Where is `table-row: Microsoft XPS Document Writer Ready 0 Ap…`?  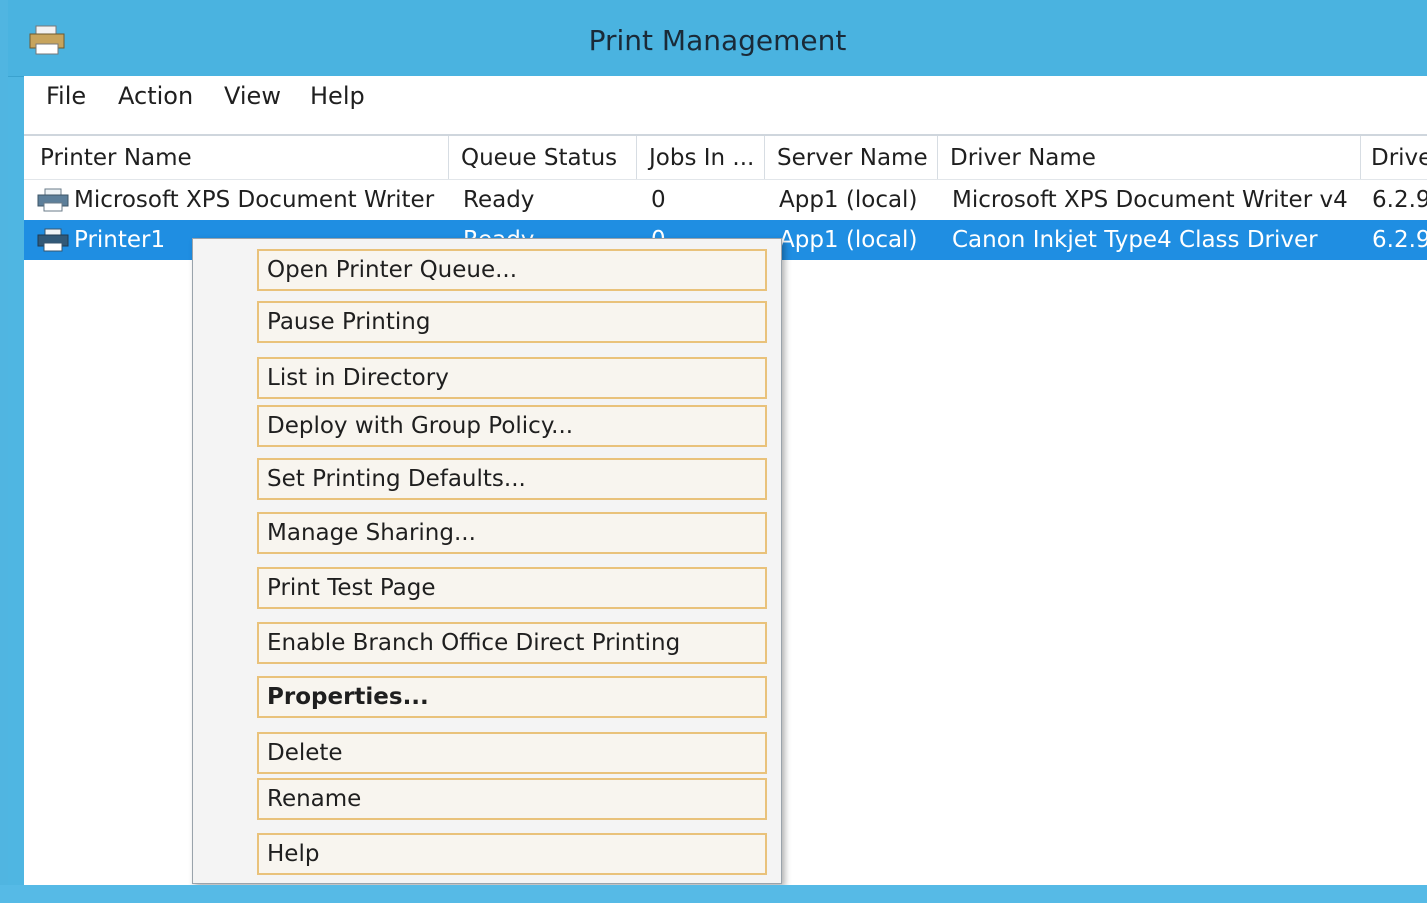
table-row: Microsoft XPS Document Writer Ready 0 Ap… is located at coordinates (725, 200).